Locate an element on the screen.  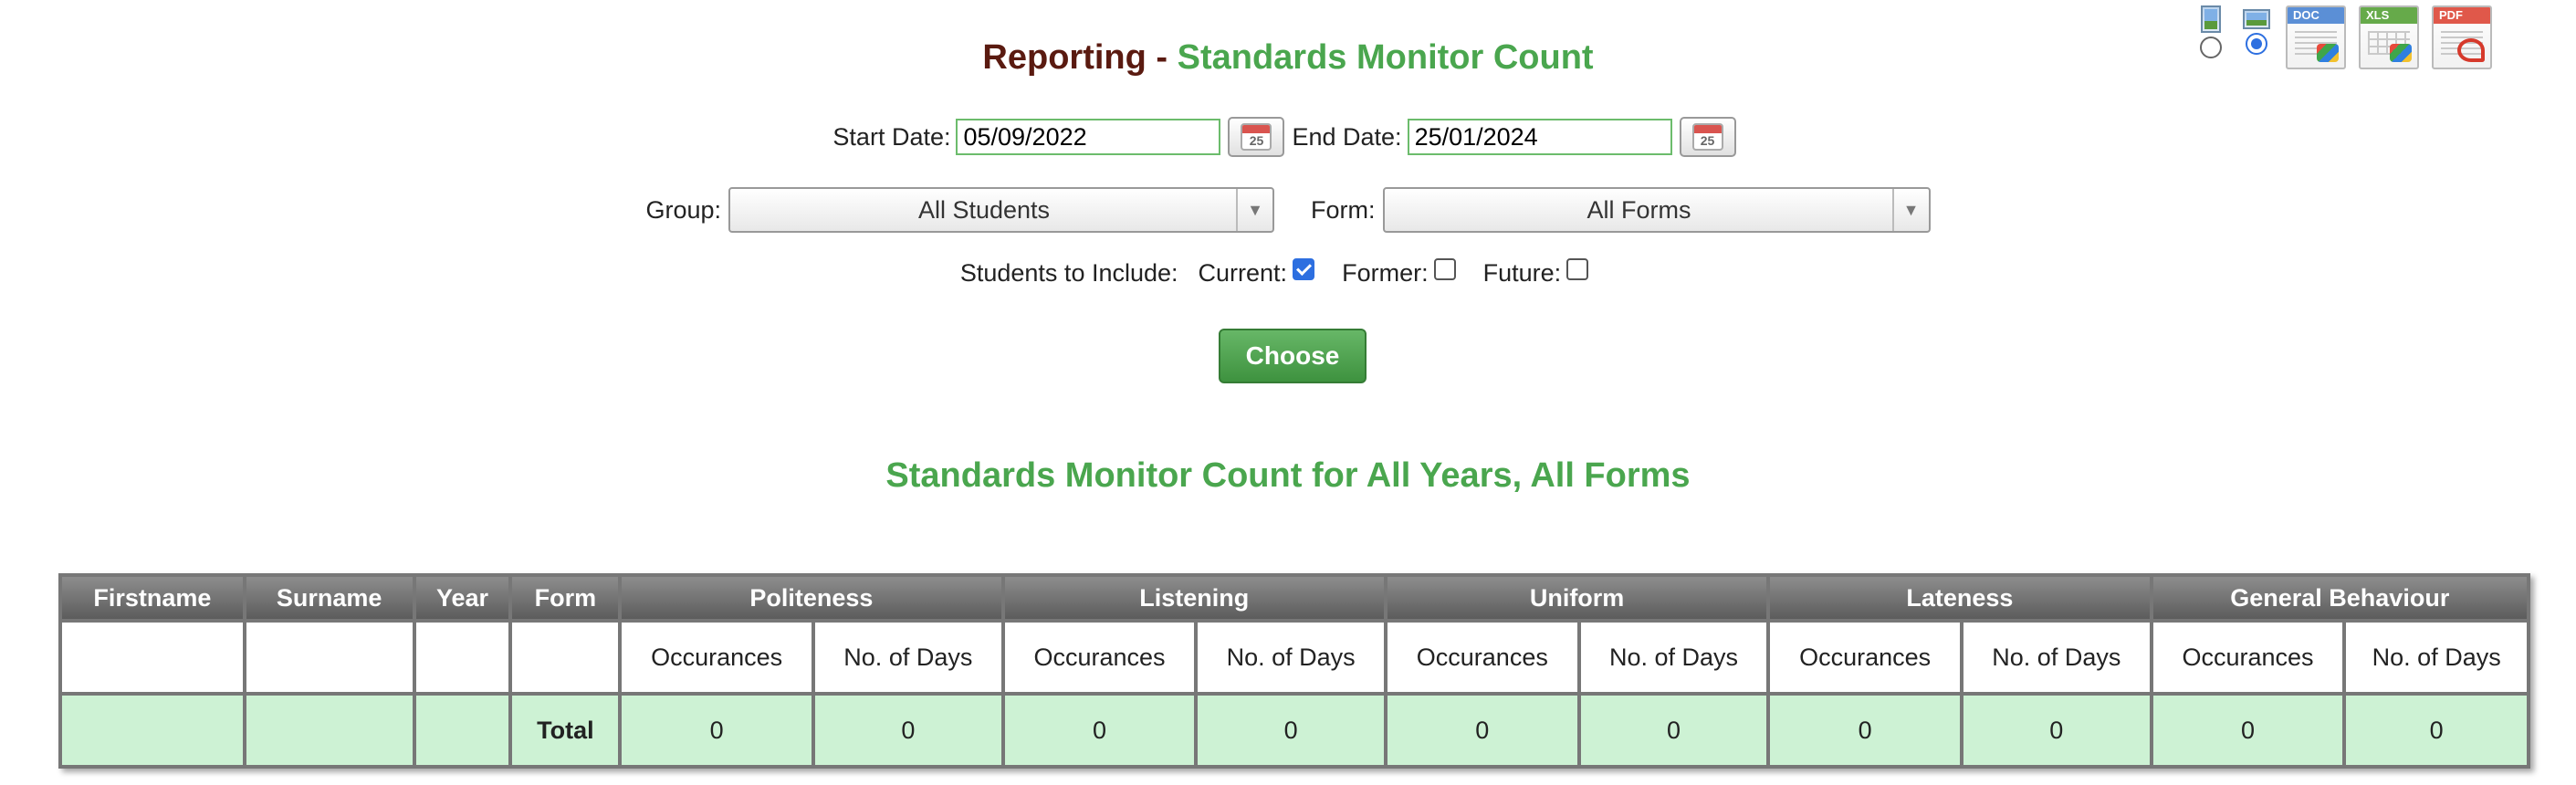
group-header-uniform: Uniform is located at coordinates (1577, 598).